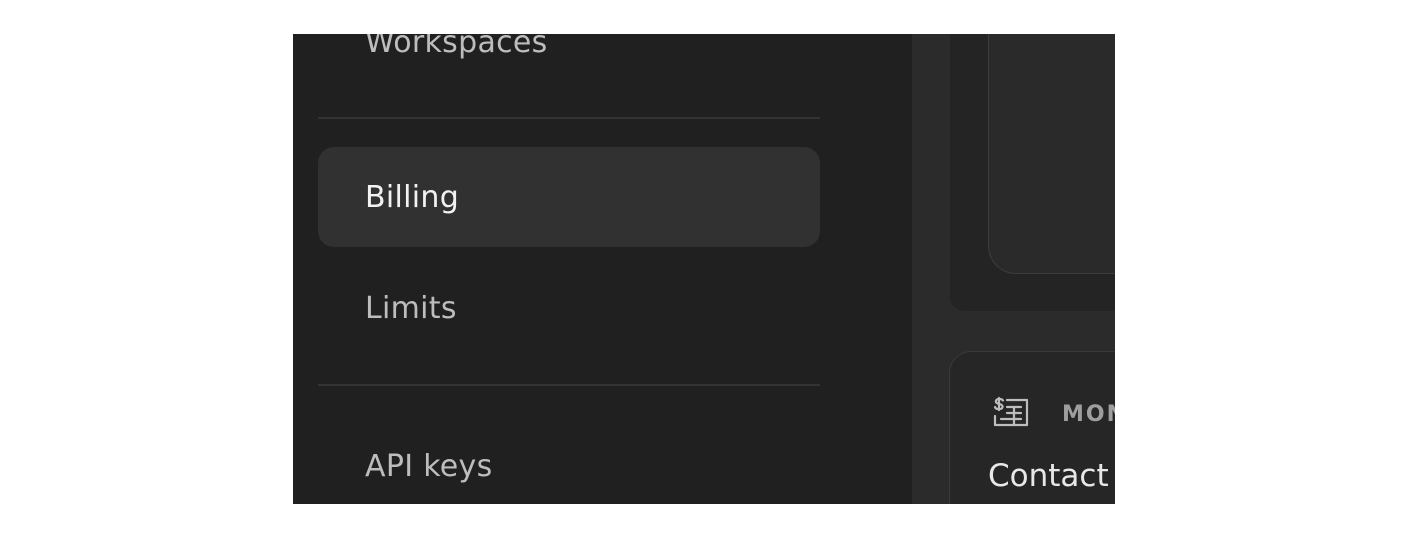  I want to click on main-content: MON Contact, so click(1013, 269).